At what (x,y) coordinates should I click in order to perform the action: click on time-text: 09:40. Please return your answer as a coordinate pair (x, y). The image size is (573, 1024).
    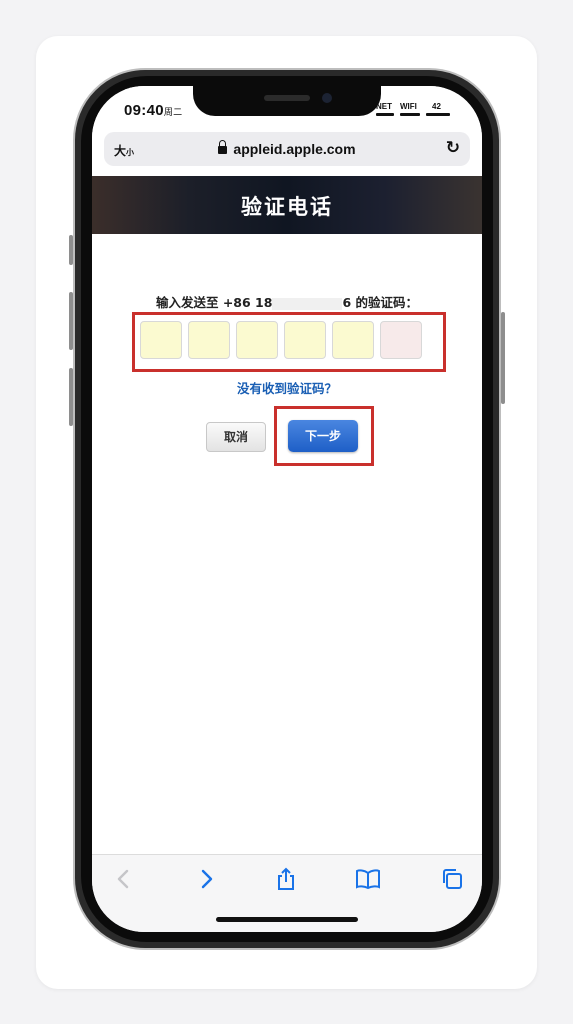
    Looking at the image, I should click on (144, 110).